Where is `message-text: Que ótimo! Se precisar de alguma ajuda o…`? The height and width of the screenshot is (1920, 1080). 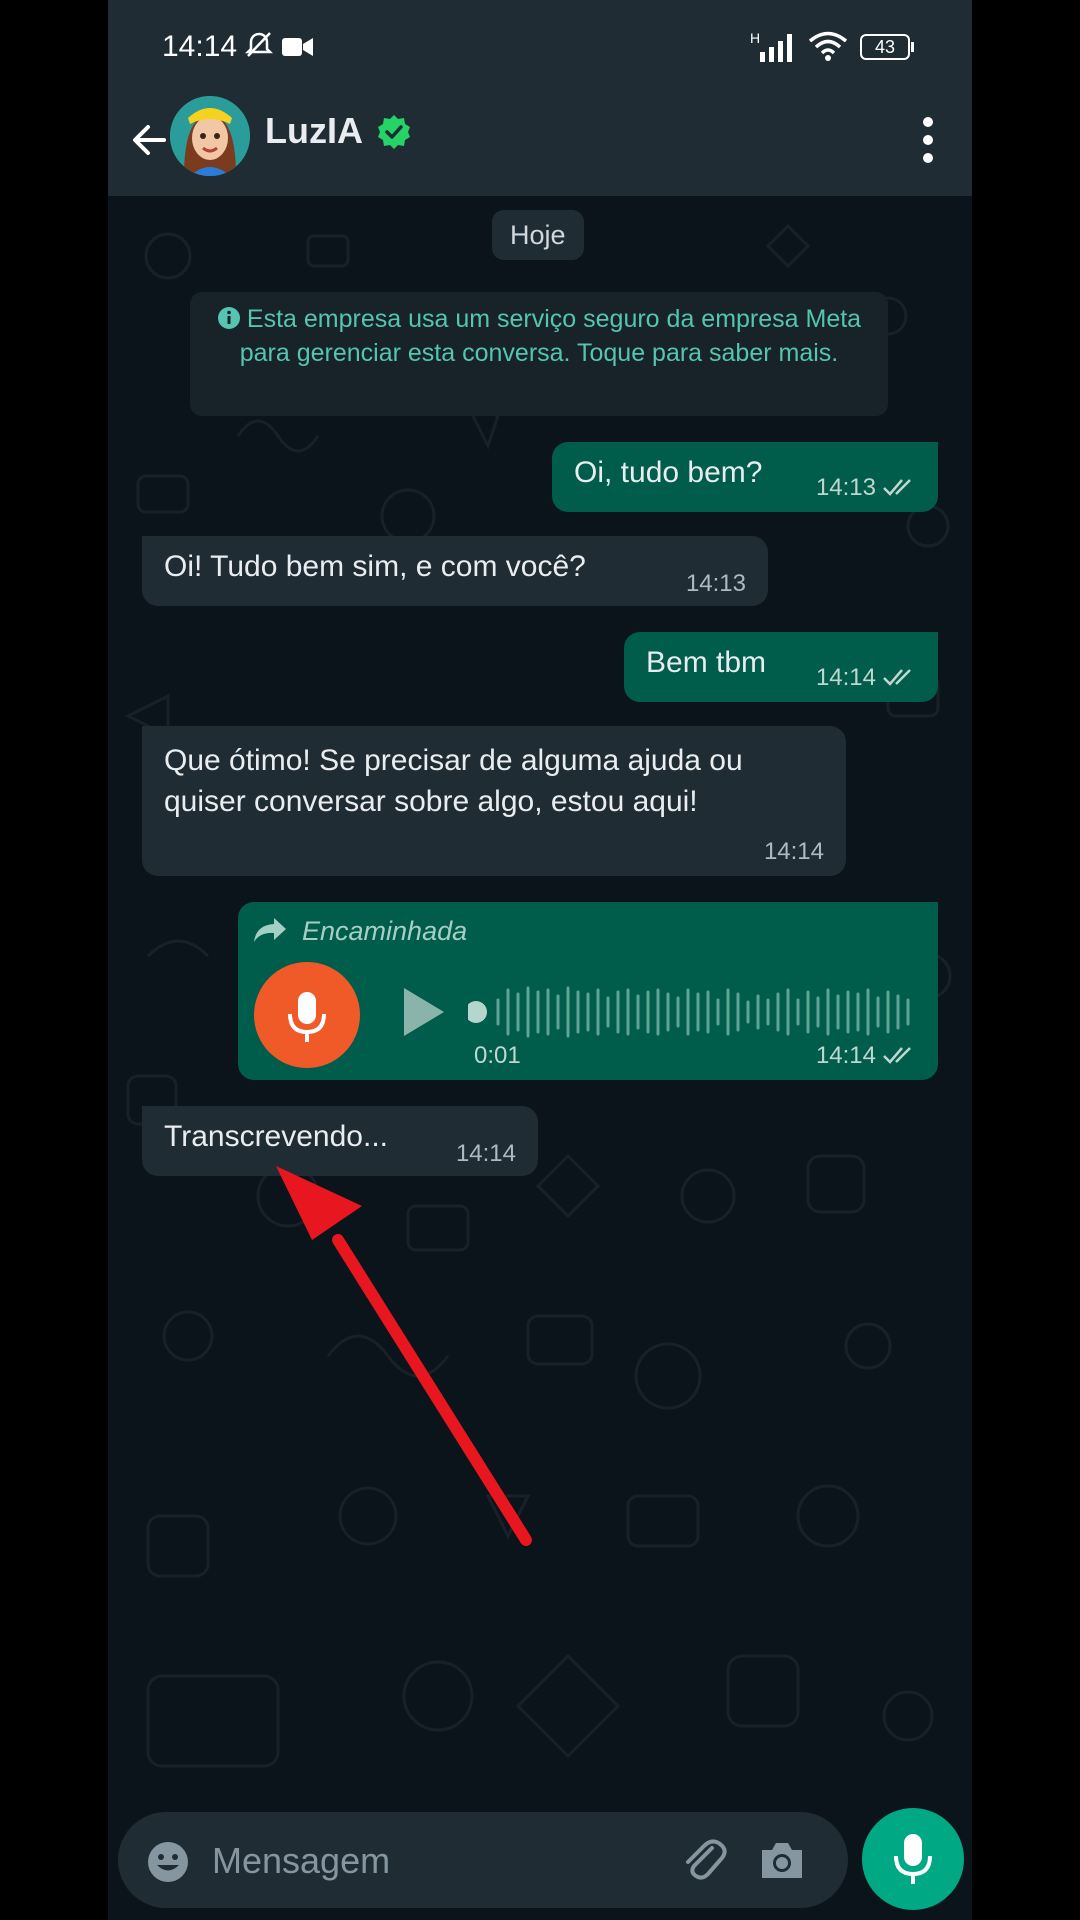
message-text: Que ótimo! Se precisar de alguma ajuda o… is located at coordinates (453, 781).